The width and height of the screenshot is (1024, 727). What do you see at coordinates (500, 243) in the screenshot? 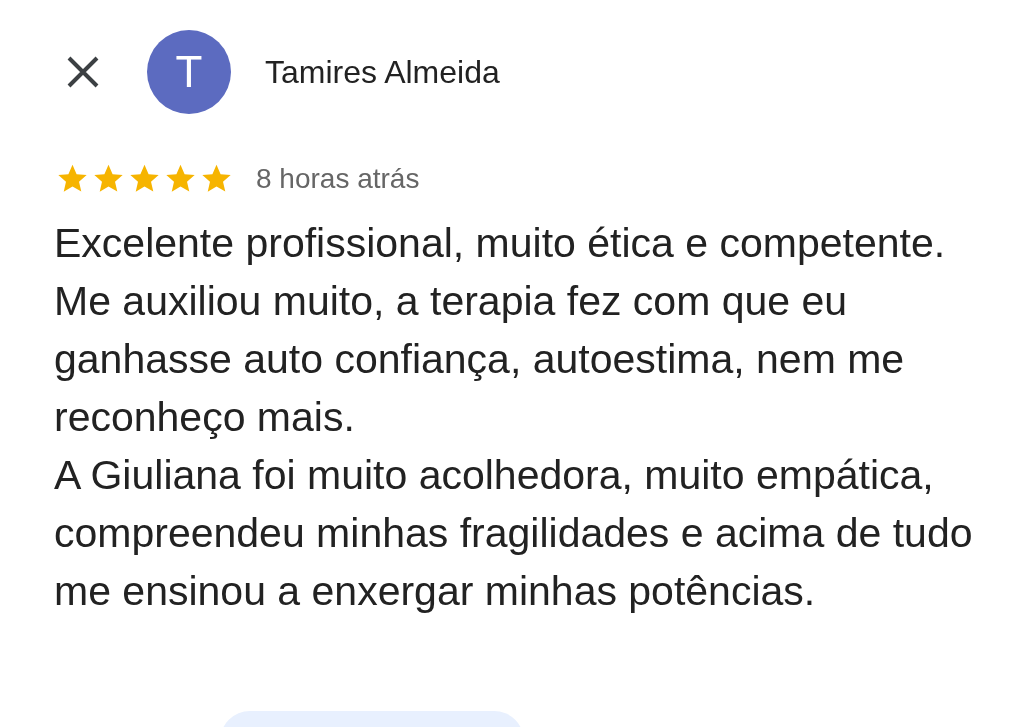
I see `review-text: Excelente profissional, muito ética e competente.` at bounding box center [500, 243].